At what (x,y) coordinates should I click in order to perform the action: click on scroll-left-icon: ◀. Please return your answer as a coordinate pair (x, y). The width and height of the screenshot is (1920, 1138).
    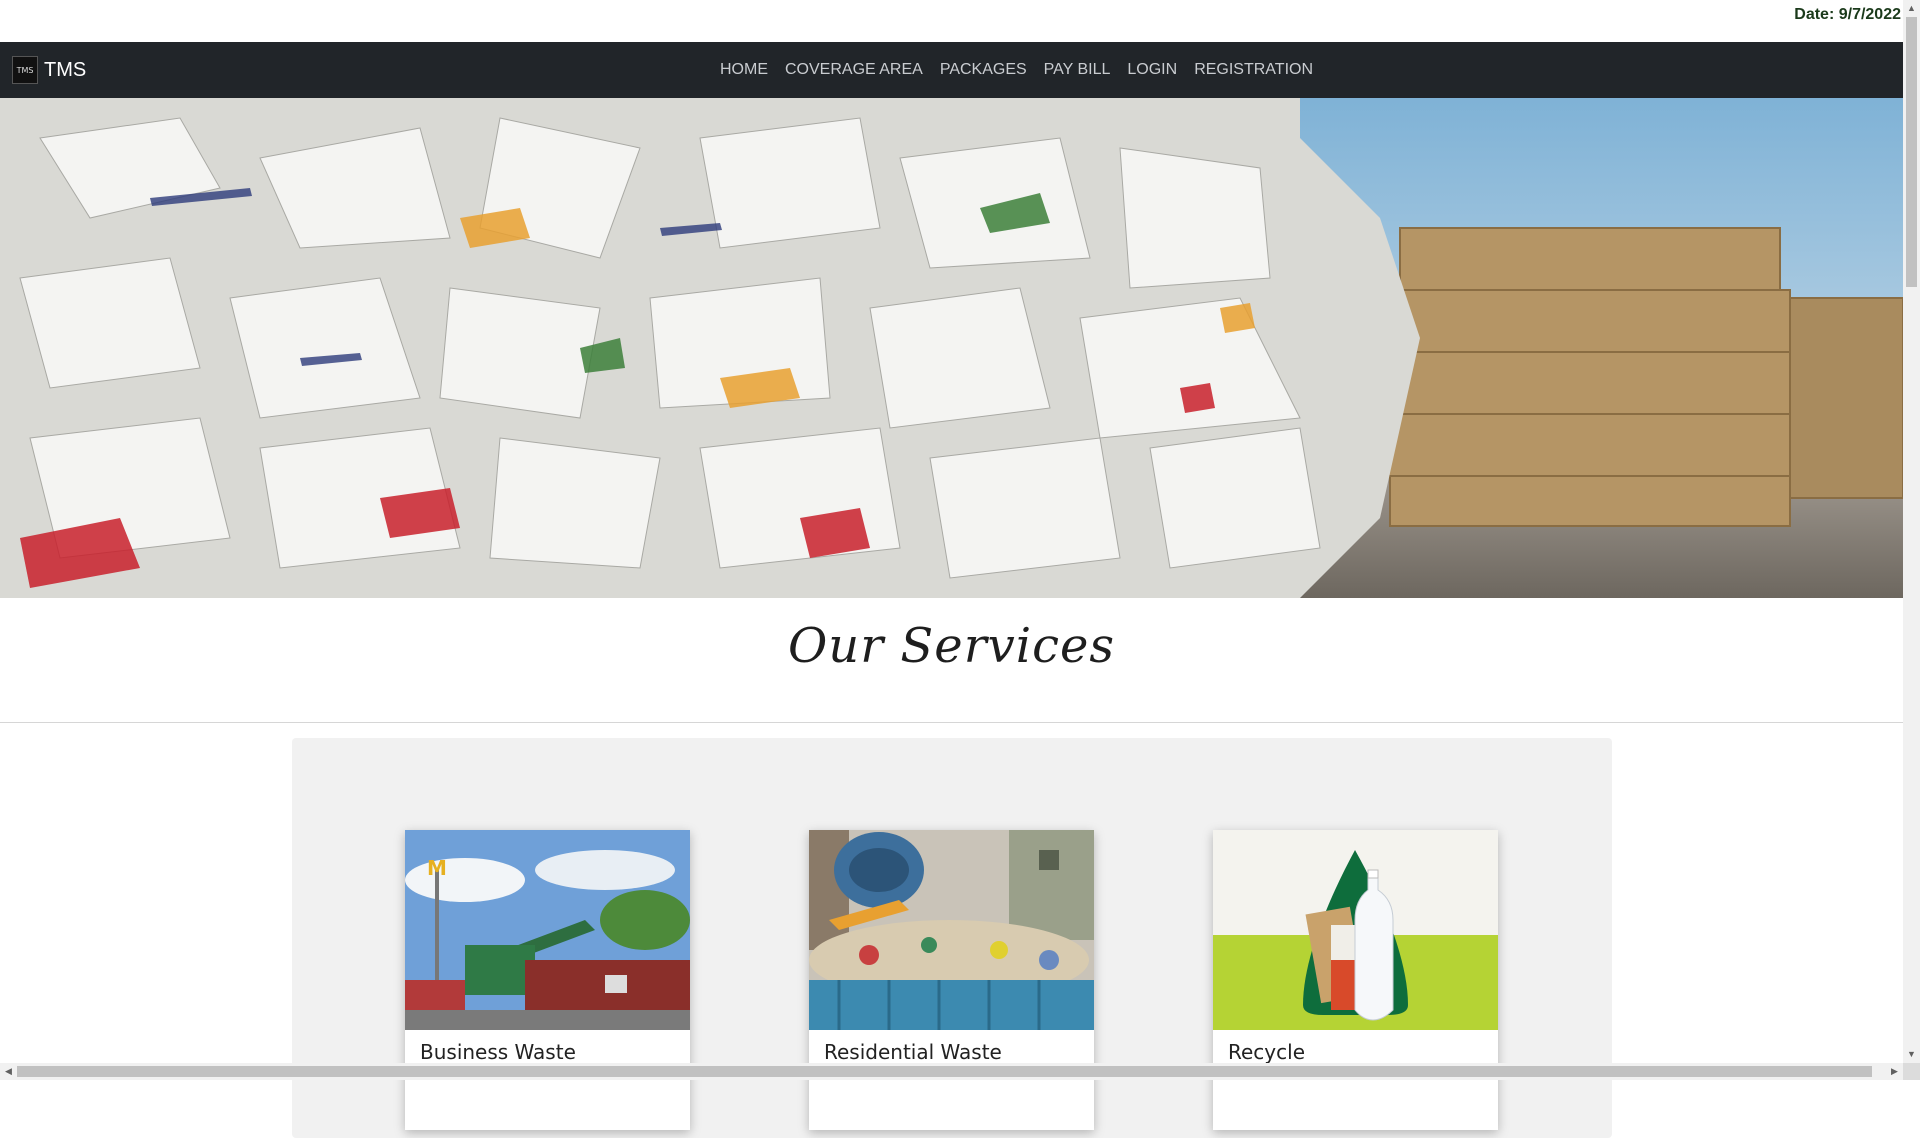
    Looking at the image, I should click on (8, 1071).